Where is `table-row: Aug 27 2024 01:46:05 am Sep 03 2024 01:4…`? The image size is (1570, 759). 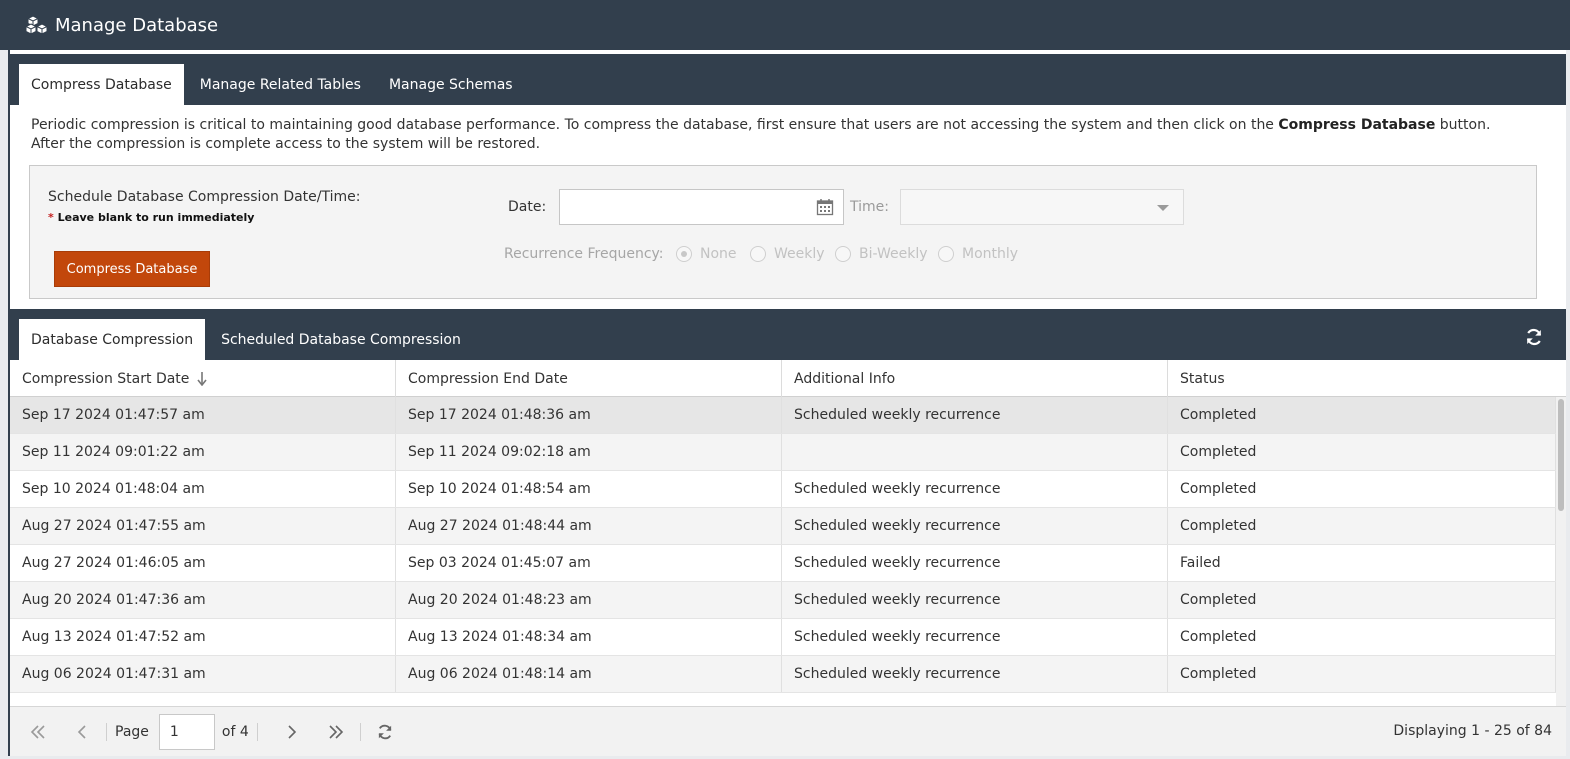
table-row: Aug 27 2024 01:46:05 am Sep 03 2024 01:4… is located at coordinates (783, 563).